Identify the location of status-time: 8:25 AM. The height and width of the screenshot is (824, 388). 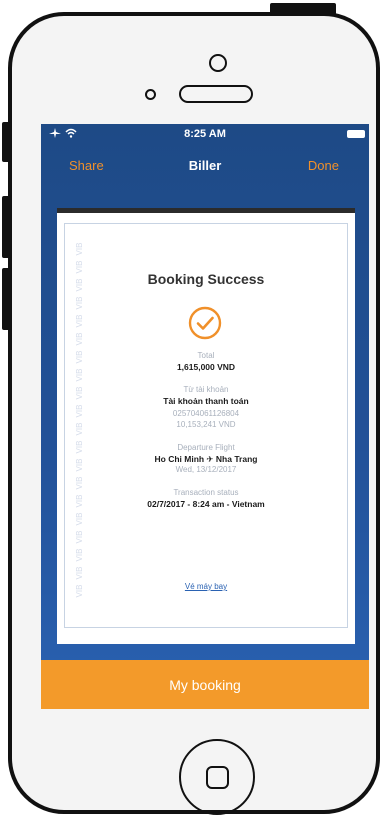
(205, 134).